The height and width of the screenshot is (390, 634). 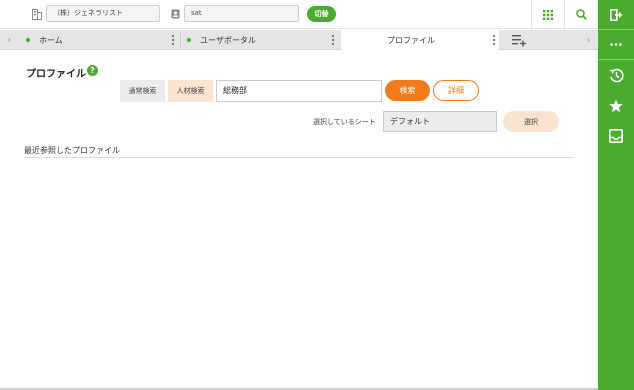 What do you see at coordinates (92, 70) in the screenshot?
I see `help-icon: ?` at bounding box center [92, 70].